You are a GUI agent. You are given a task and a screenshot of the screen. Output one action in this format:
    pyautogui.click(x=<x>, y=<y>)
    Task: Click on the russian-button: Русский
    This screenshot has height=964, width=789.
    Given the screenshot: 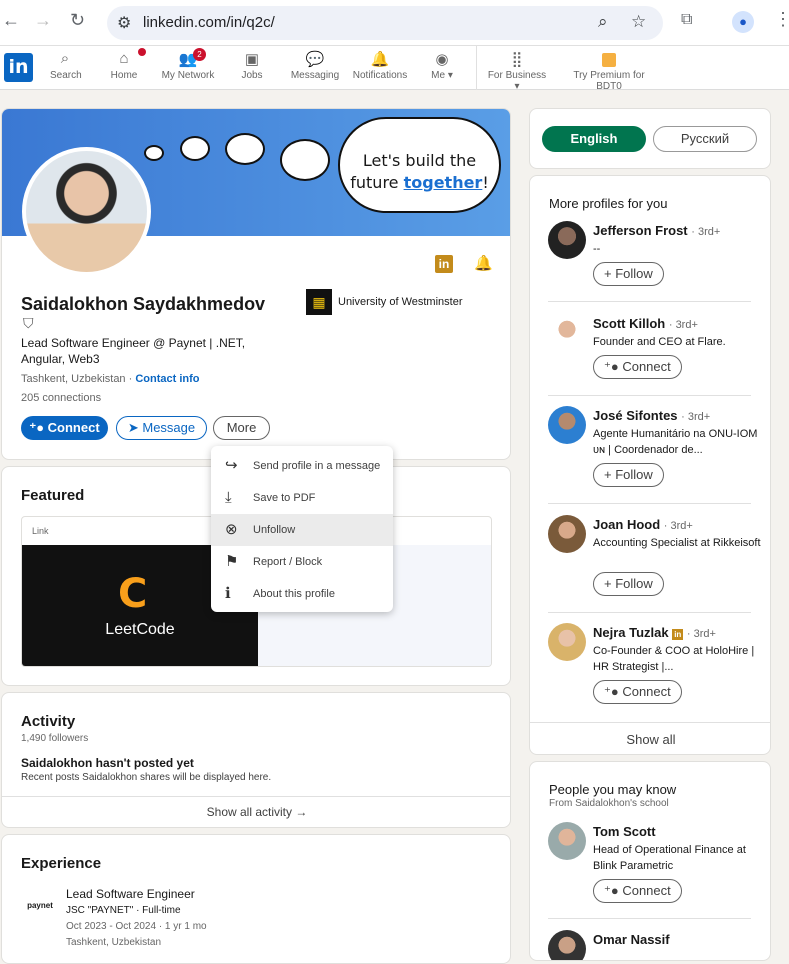 What is the action you would take?
    pyautogui.click(x=705, y=139)
    